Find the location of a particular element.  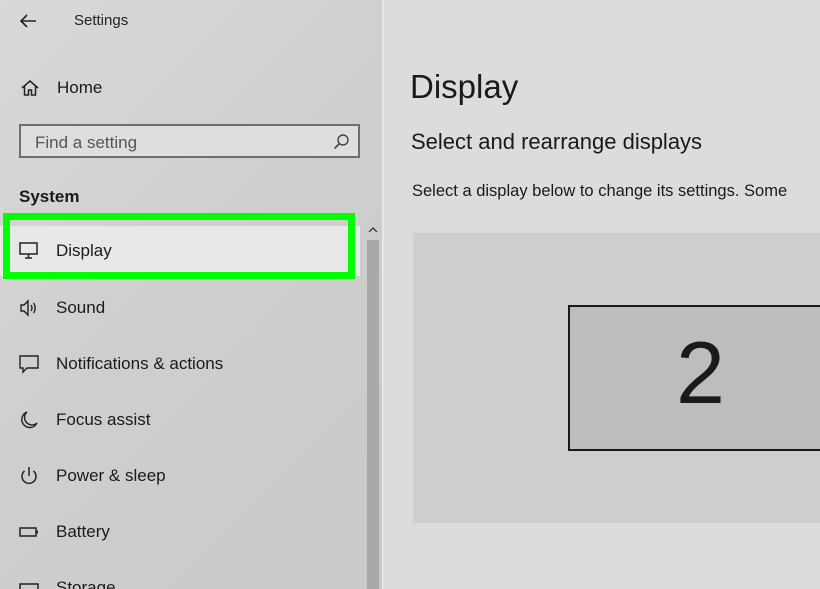

sidebar-item-label: Sound is located at coordinates (81, 307).